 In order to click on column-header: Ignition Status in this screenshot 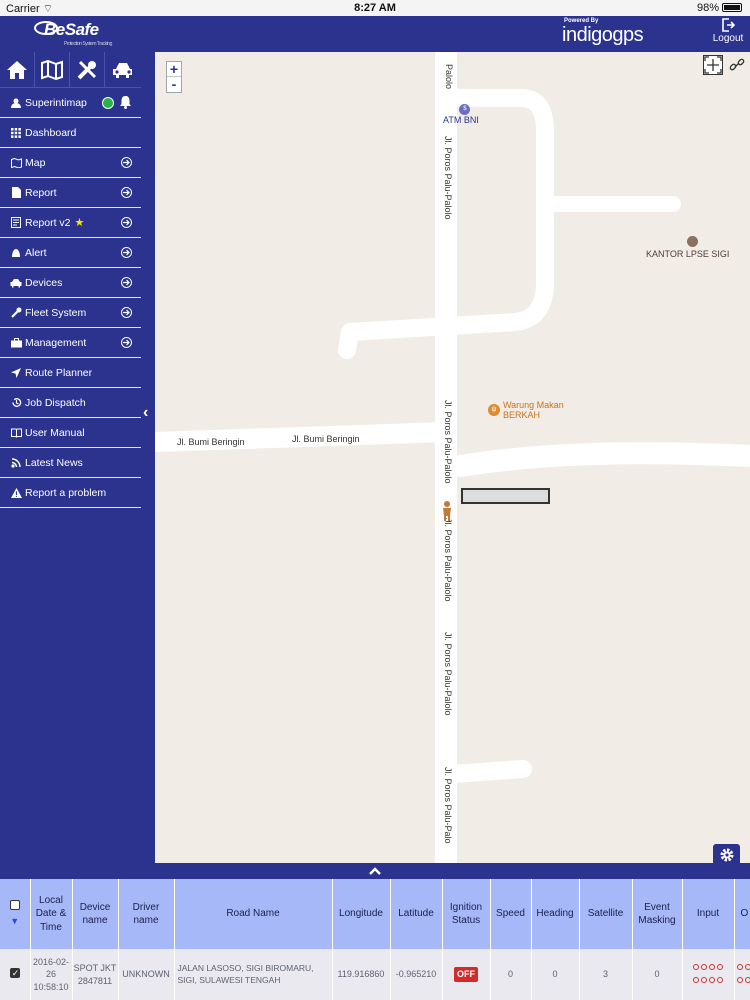, I will do `click(466, 914)`.